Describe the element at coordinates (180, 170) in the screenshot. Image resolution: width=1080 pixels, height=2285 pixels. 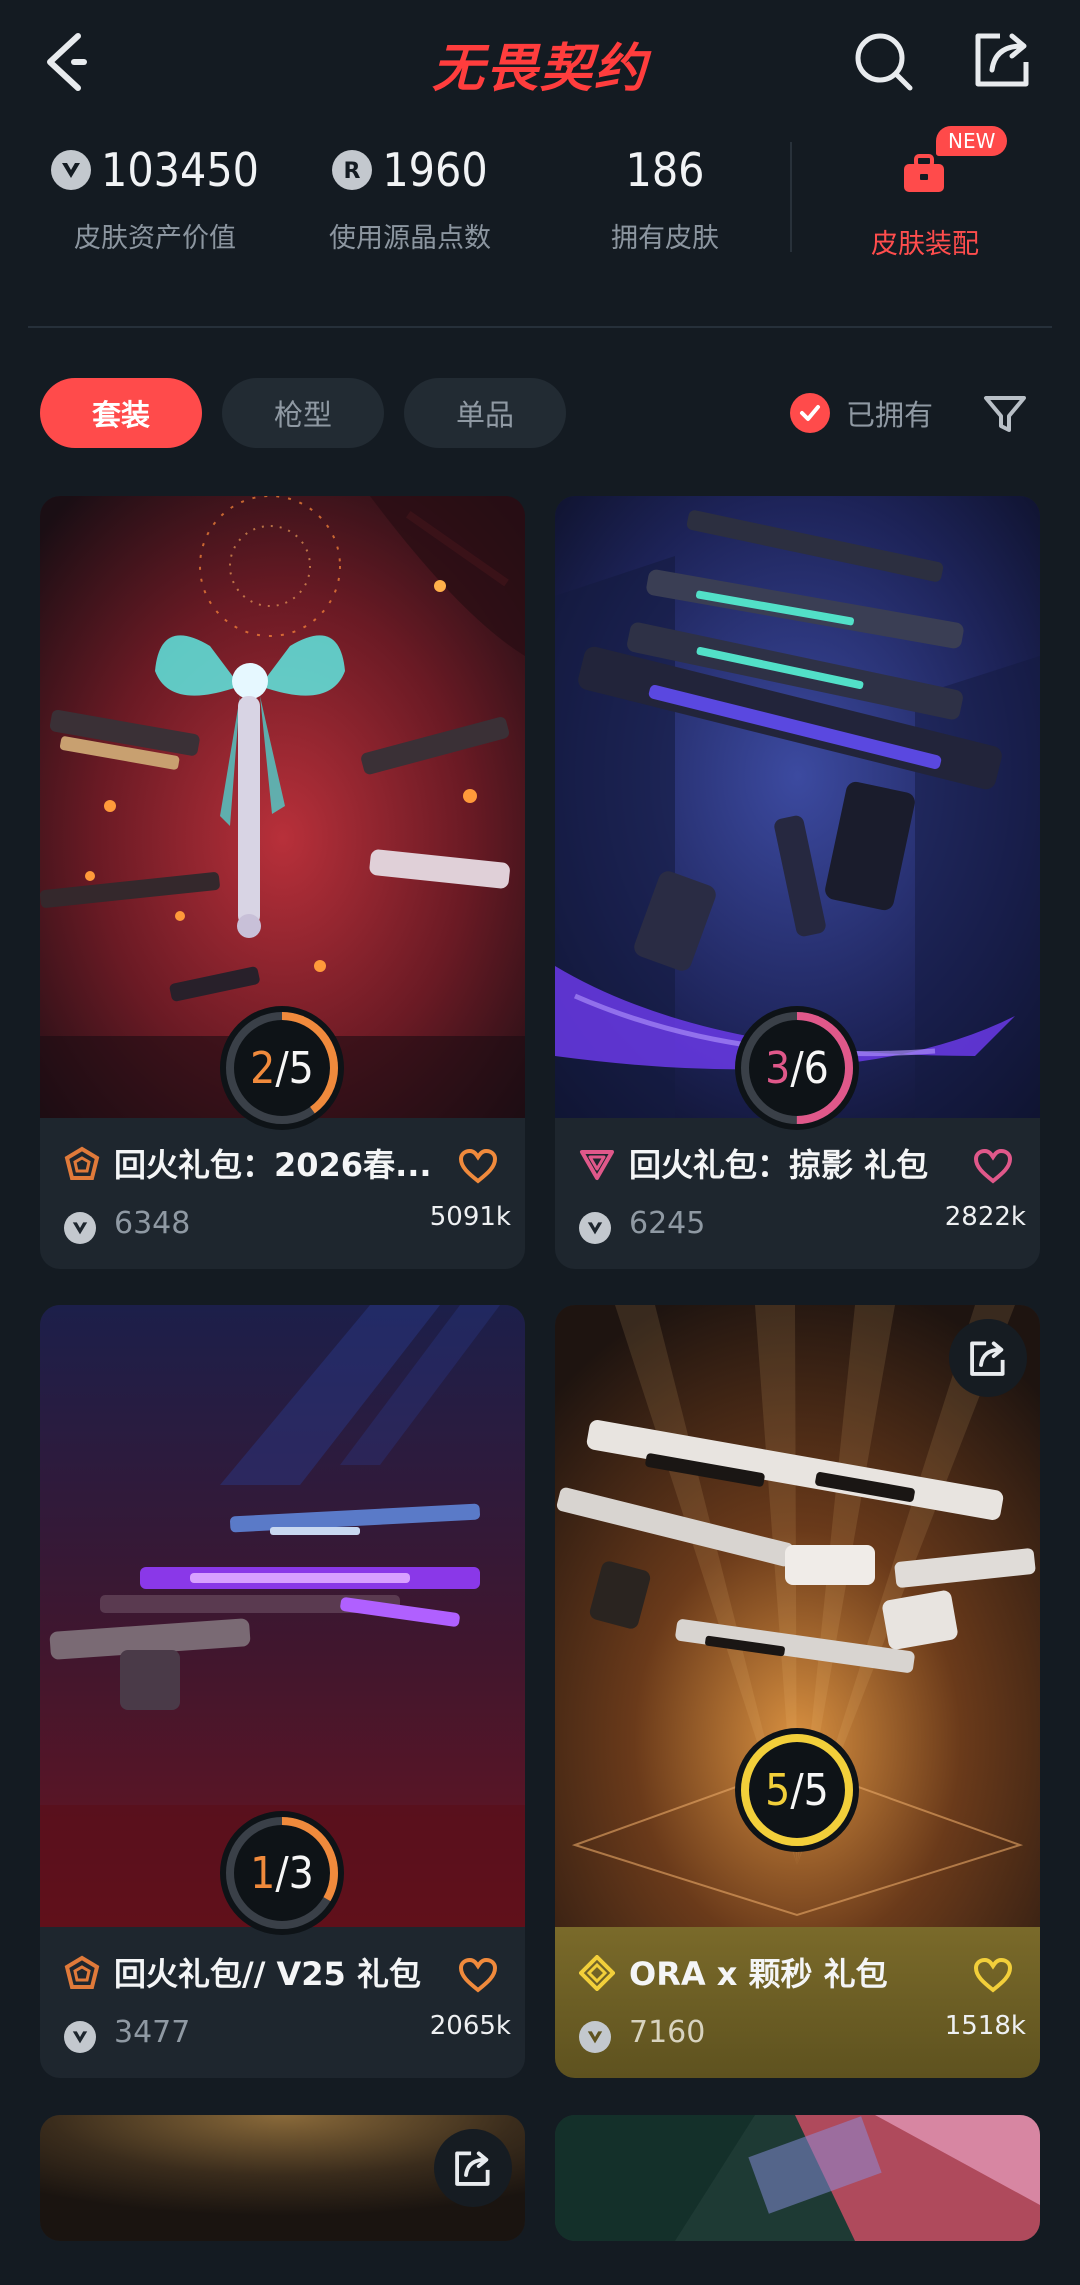
I see `stat-value: 103450` at that location.